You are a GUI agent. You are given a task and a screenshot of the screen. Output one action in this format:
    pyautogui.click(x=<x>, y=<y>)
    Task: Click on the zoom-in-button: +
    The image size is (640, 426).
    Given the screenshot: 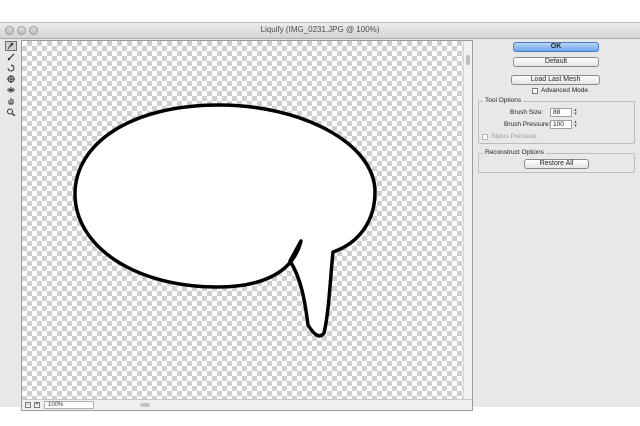 What is the action you would take?
    pyautogui.click(x=37, y=405)
    